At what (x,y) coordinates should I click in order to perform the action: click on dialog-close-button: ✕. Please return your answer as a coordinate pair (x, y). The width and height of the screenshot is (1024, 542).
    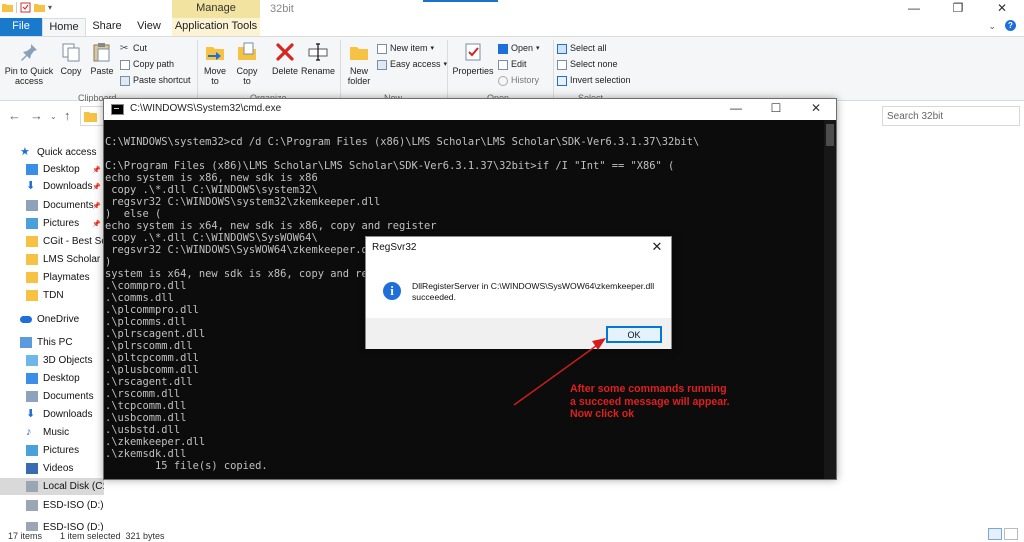
    Looking at the image, I should click on (657, 247).